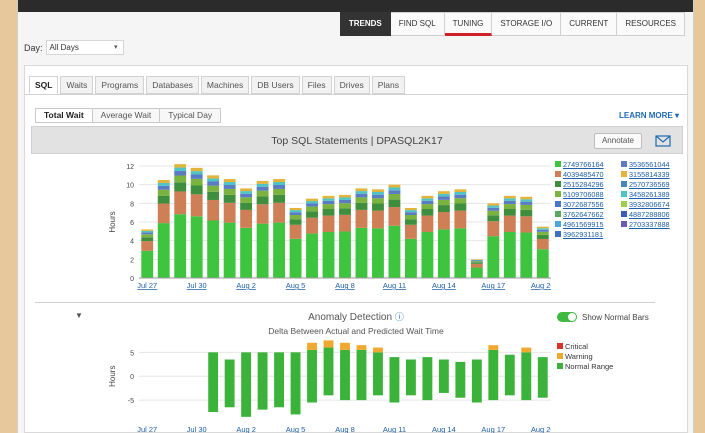  I want to click on legend-label: 3536561044, so click(649, 164).